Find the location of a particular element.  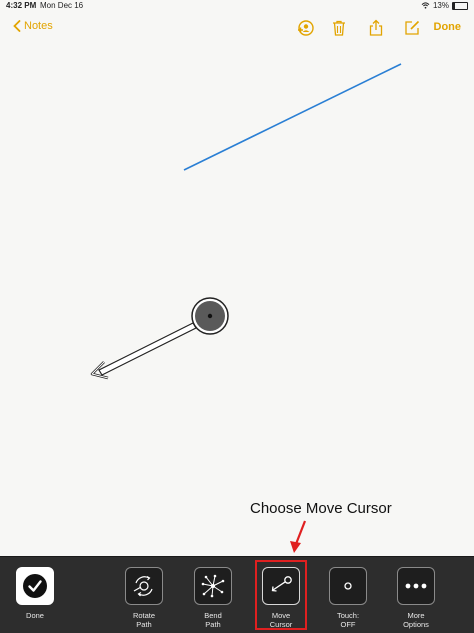

tool-done: Done is located at coordinates (35, 593).